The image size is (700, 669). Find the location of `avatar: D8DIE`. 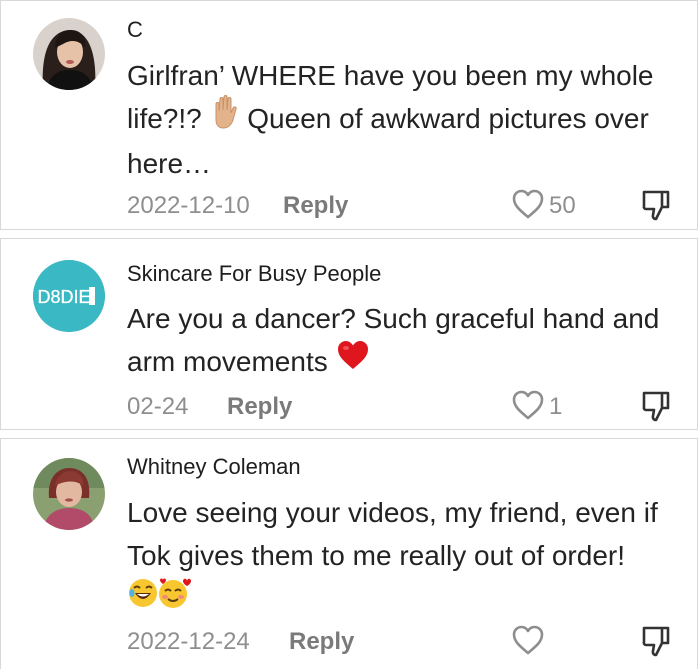

avatar: D8DIE is located at coordinates (69, 296).